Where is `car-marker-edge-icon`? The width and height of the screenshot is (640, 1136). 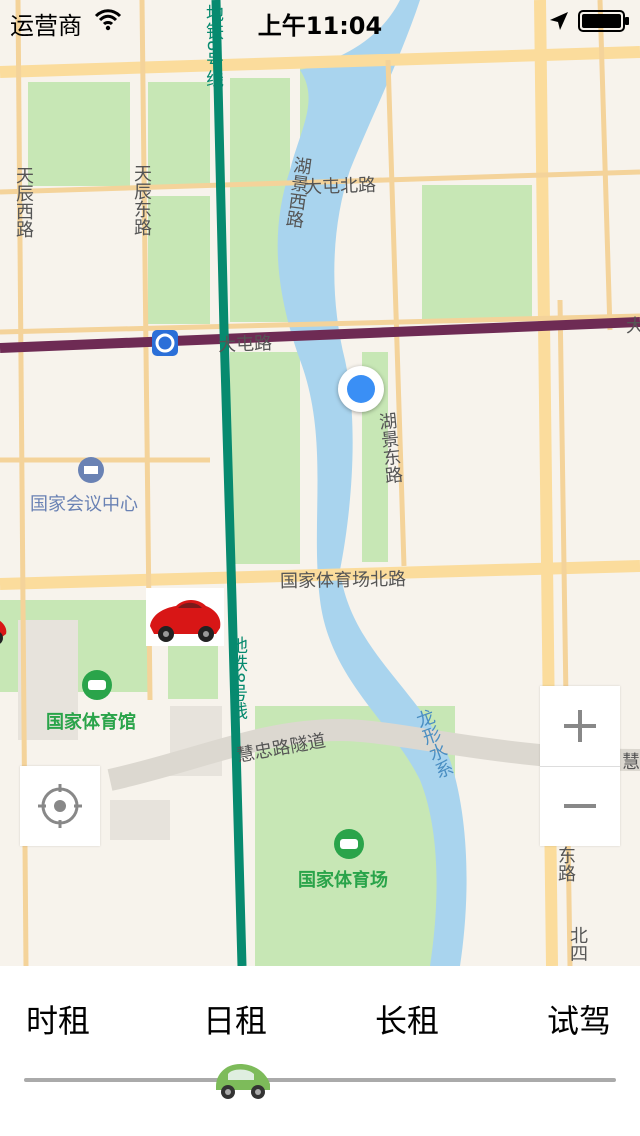 car-marker-edge-icon is located at coordinates (4, 627).